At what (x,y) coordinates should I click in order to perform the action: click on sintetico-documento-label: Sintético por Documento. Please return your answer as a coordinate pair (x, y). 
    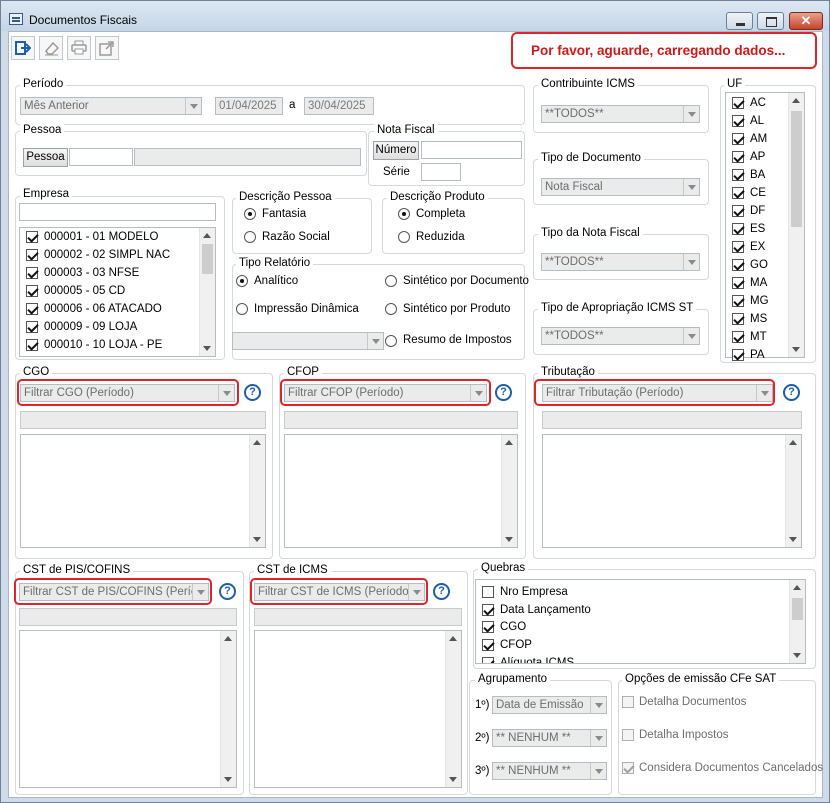
    Looking at the image, I should click on (466, 281).